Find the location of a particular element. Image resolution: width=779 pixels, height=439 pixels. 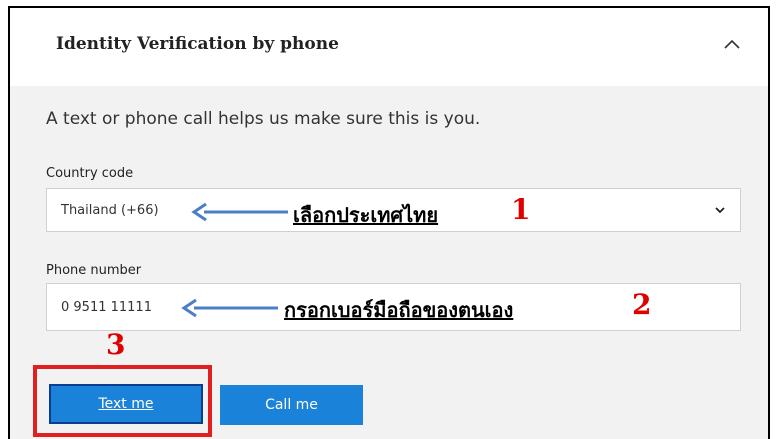

chevron-up-icon is located at coordinates (732, 44).